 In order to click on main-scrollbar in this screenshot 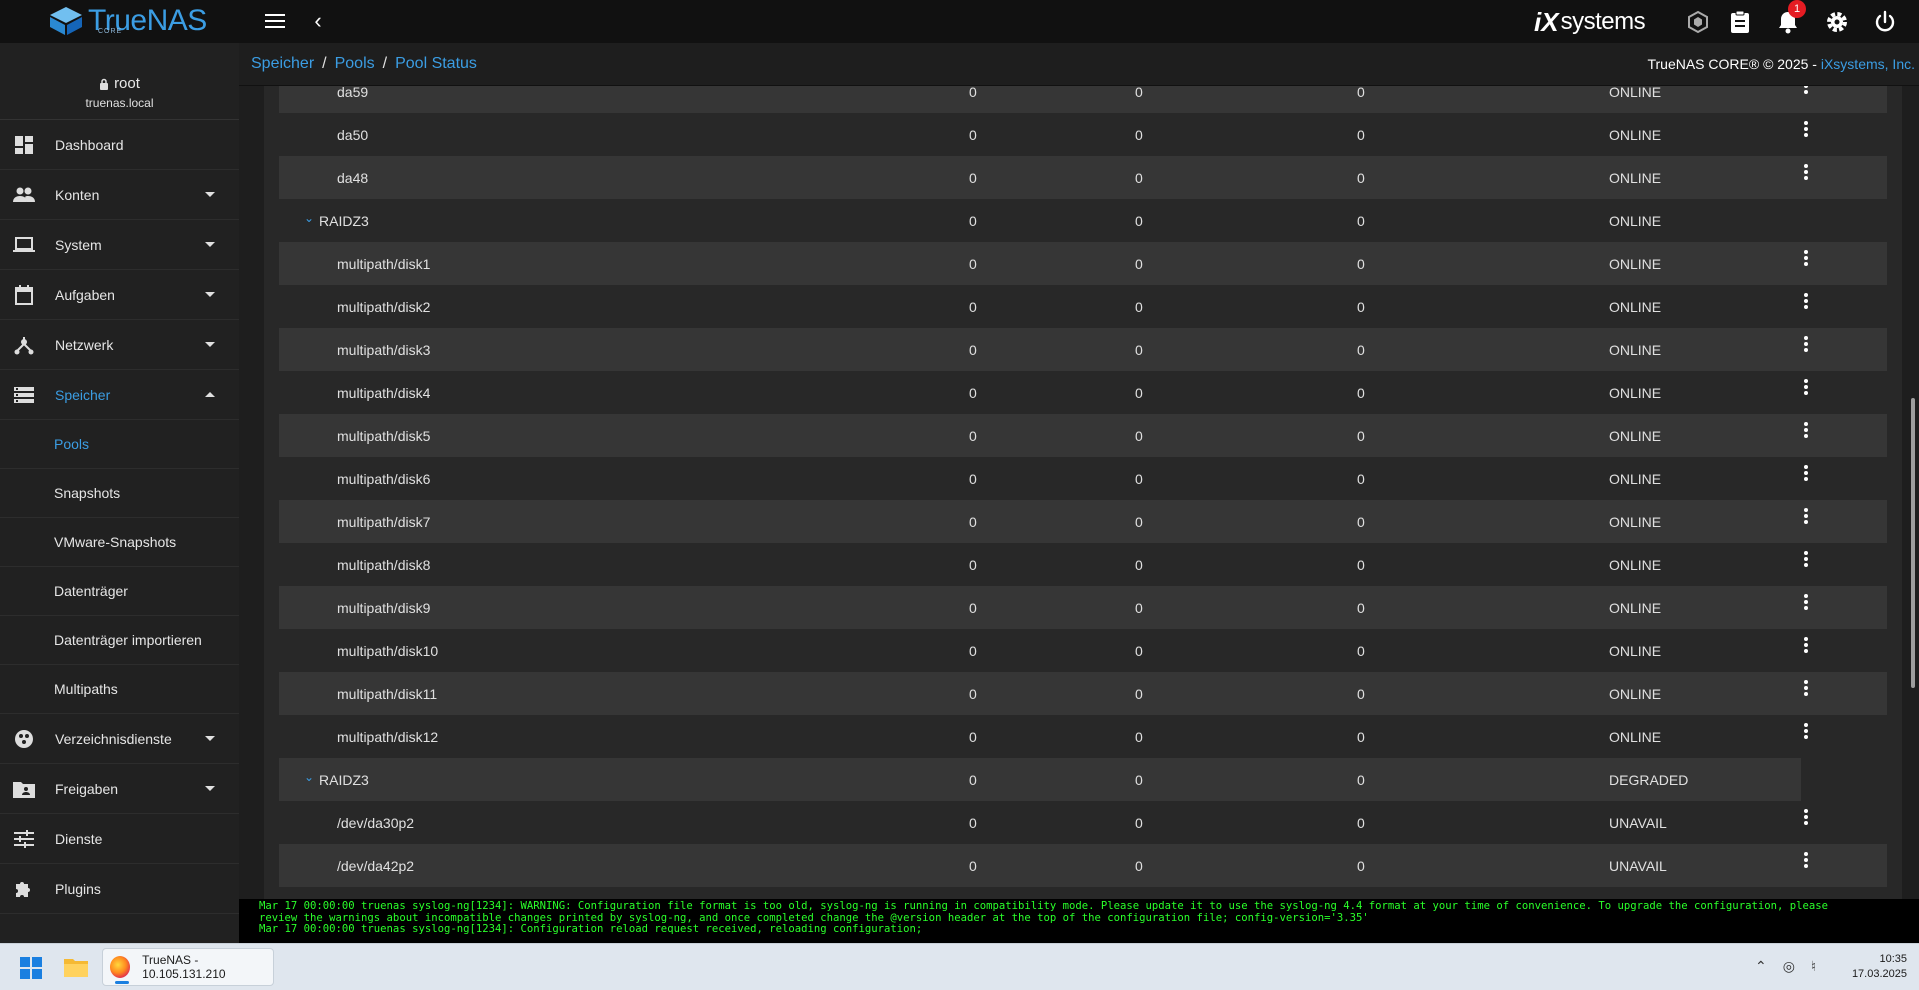, I will do `click(1914, 492)`.